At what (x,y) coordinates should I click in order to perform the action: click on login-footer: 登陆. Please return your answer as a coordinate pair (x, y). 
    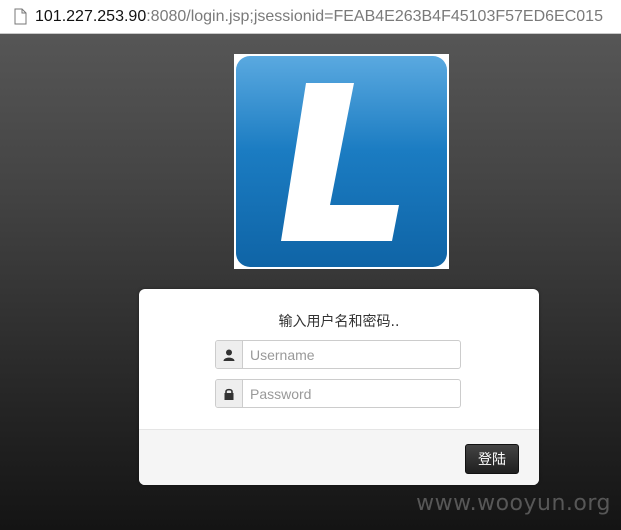
    Looking at the image, I should click on (339, 457).